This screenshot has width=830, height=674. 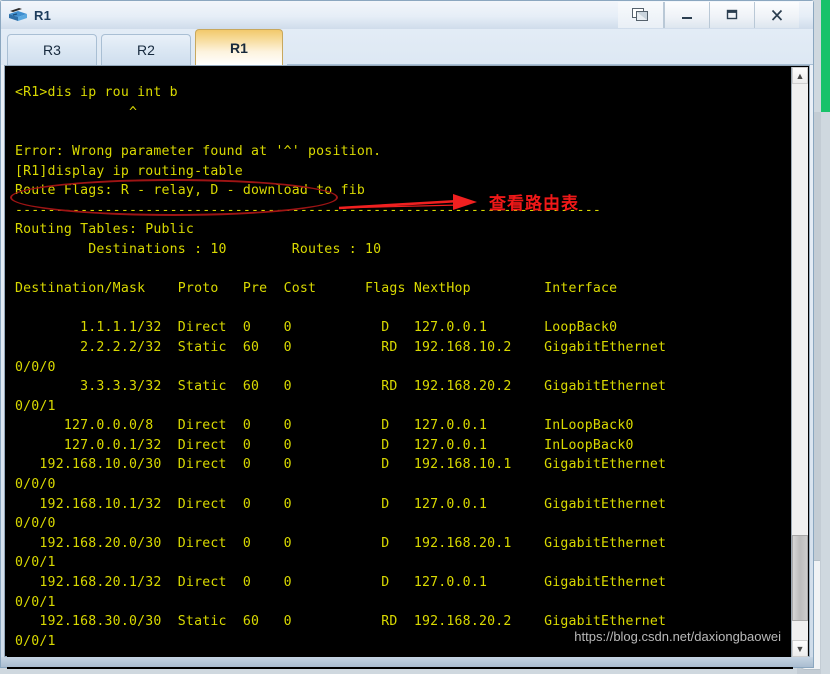 I want to click on router-icon, so click(x=18, y=15).